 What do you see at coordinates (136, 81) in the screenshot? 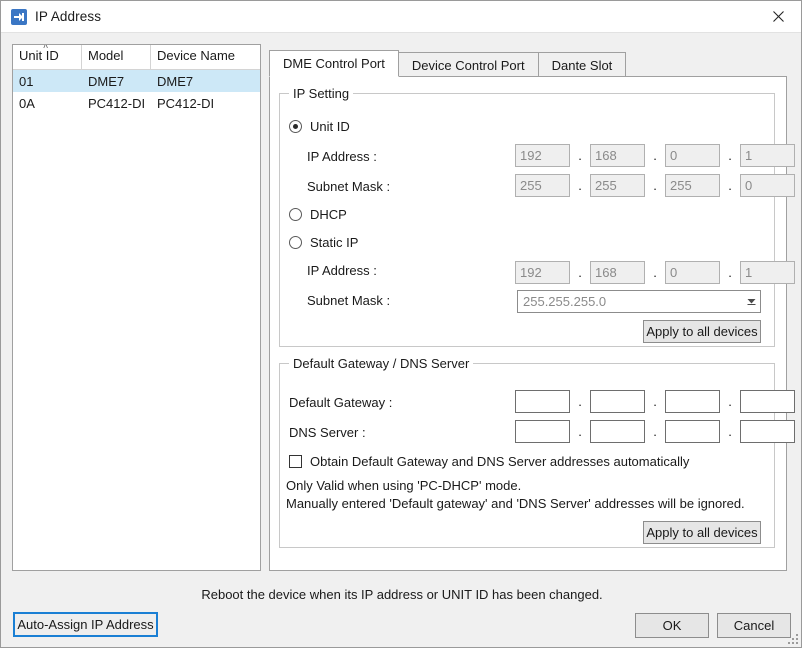
I see `table-row: 01 DME7 DME7` at bounding box center [136, 81].